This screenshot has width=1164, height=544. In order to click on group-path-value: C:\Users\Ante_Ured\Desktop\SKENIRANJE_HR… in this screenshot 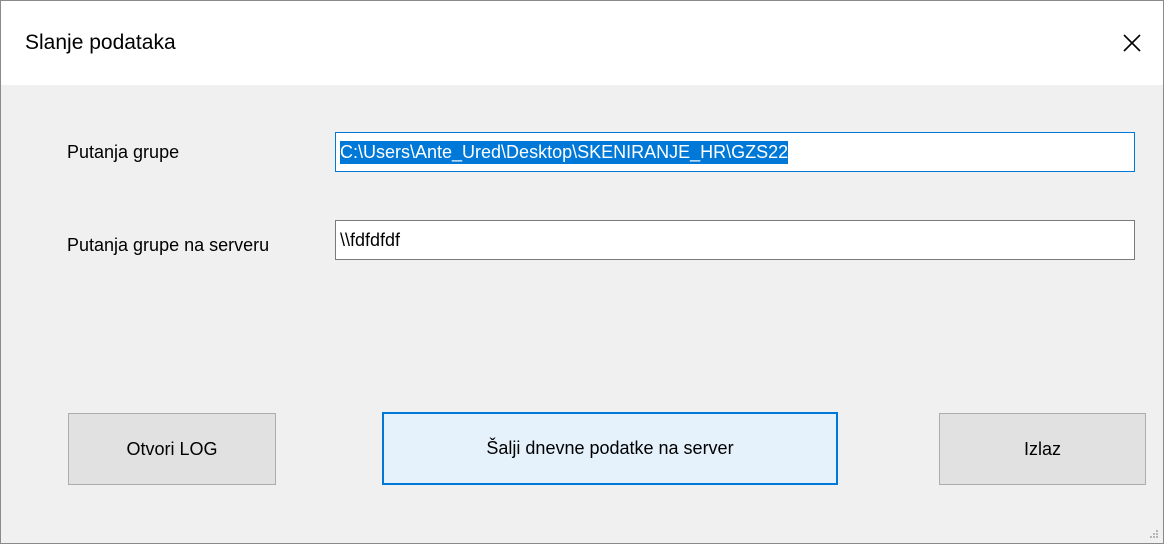, I will do `click(564, 152)`.